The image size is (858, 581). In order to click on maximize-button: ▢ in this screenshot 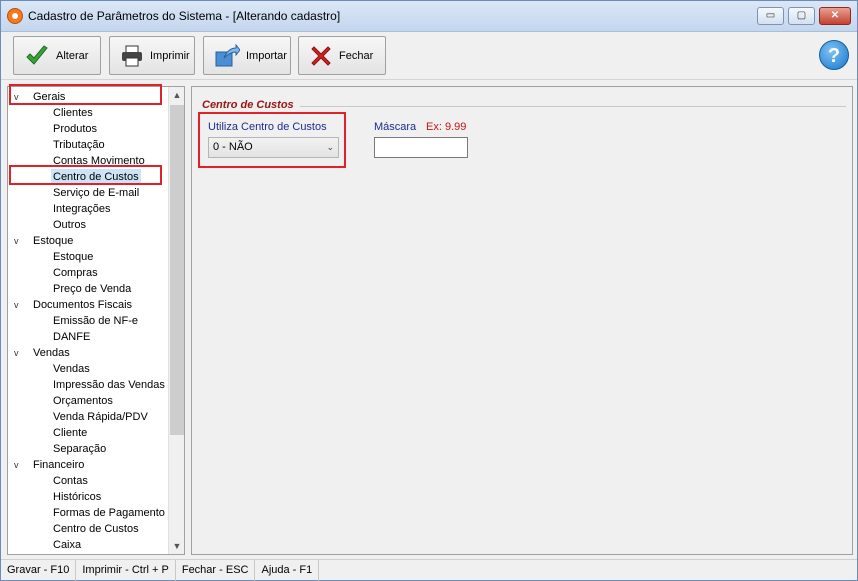, I will do `click(801, 16)`.